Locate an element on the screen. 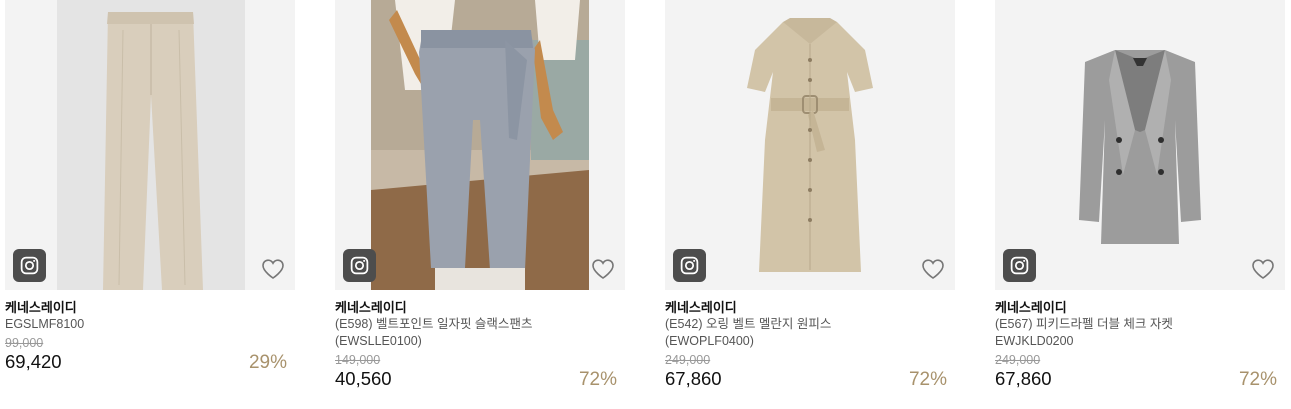 The width and height of the screenshot is (1291, 409). original-price: 149,000 is located at coordinates (358, 360).